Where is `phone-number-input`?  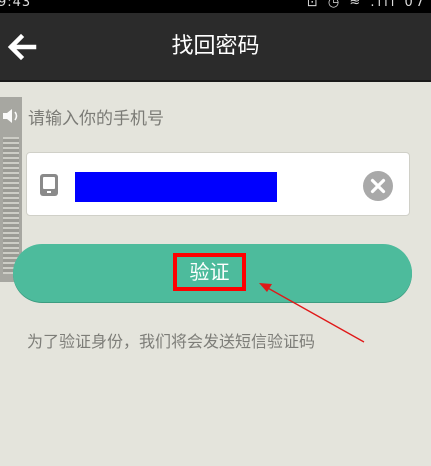
phone-number-input is located at coordinates (176, 187).